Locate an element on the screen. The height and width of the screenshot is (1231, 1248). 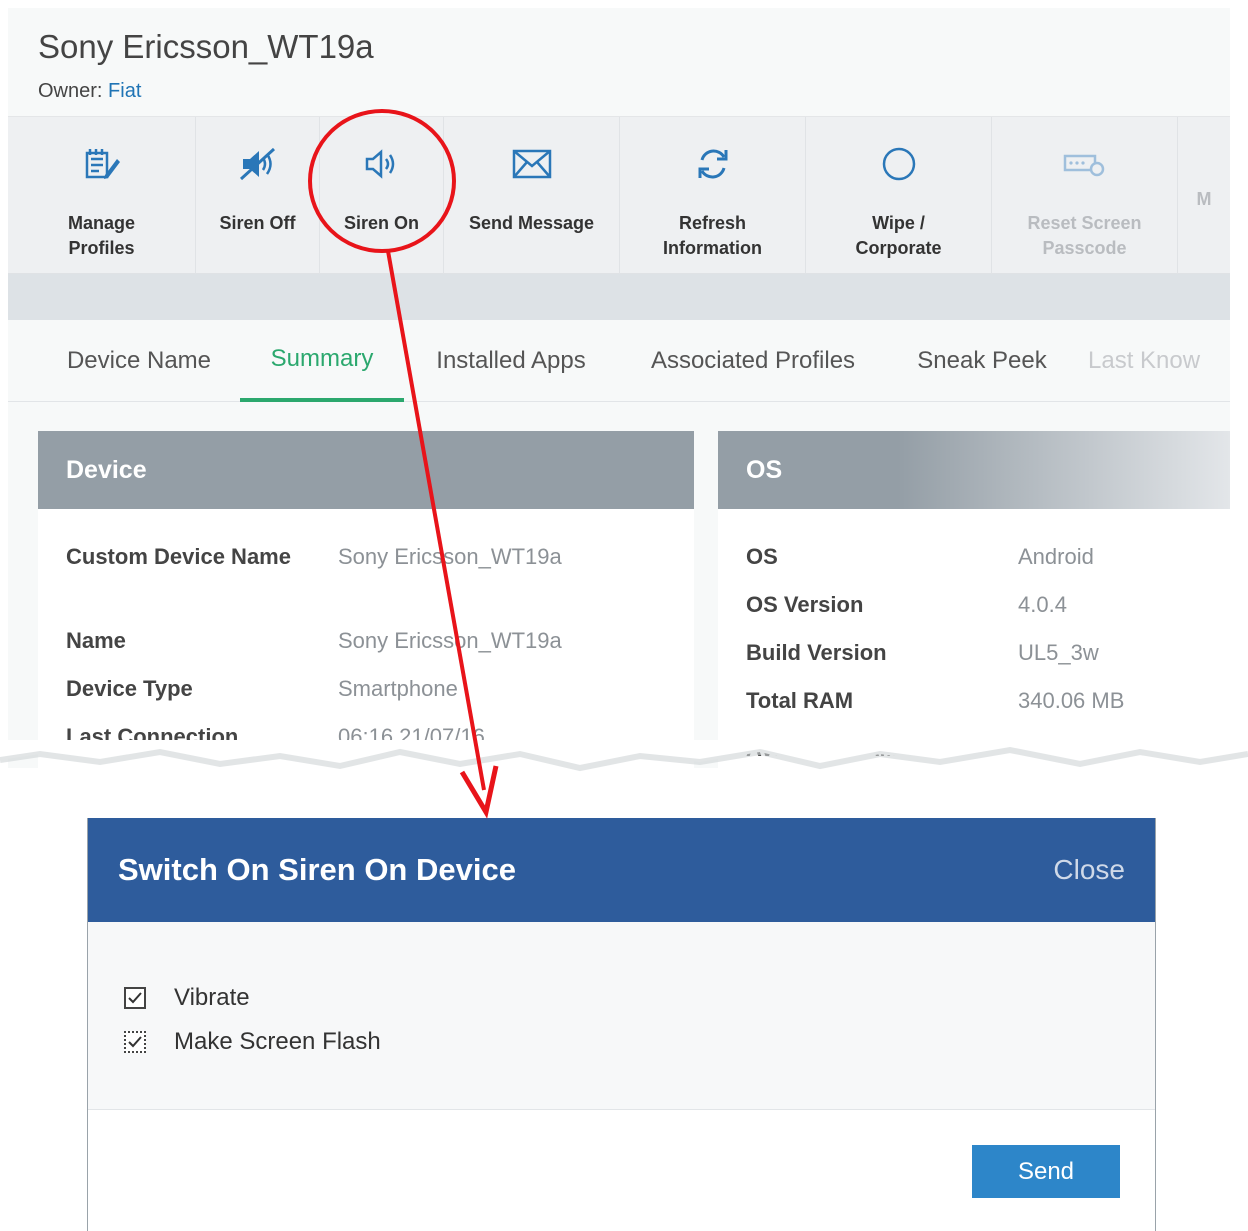
siren-on-button: Siren On is located at coordinates (382, 196).